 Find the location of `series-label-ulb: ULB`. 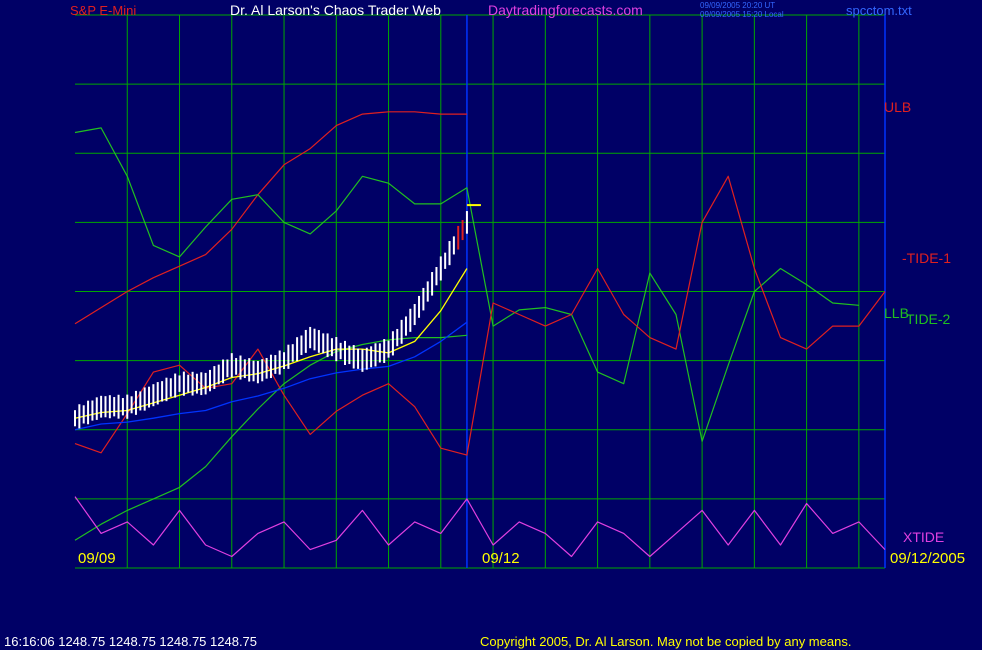

series-label-ulb: ULB is located at coordinates (897, 107).